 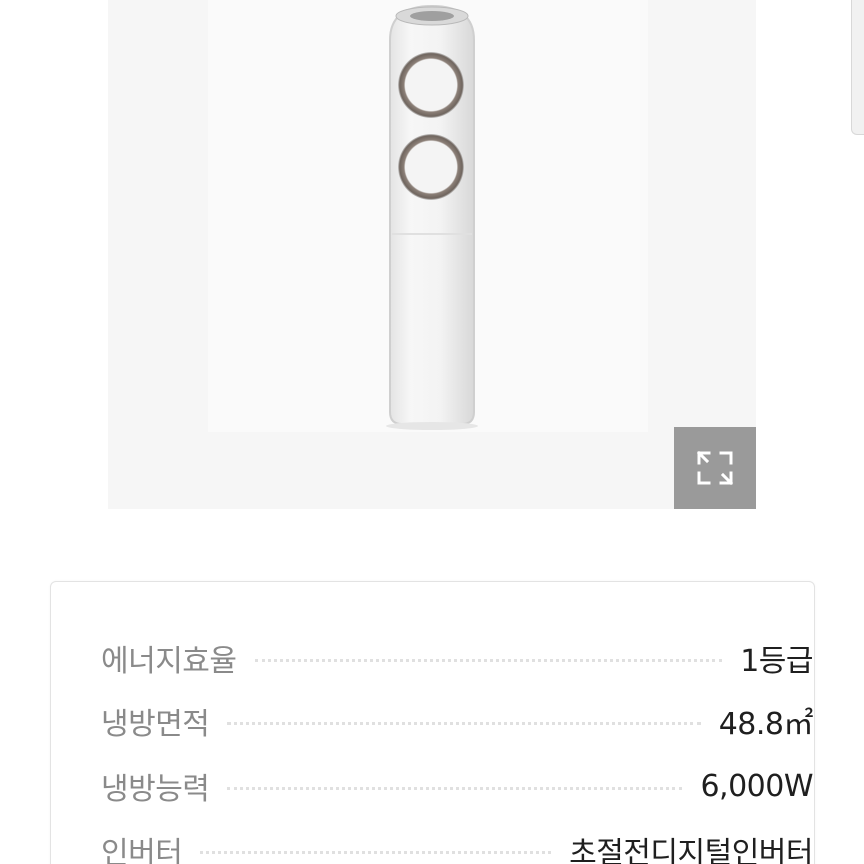 I want to click on spec-row-inverter: 인버터 초절전디지털인버터, so click(x=457, y=844).